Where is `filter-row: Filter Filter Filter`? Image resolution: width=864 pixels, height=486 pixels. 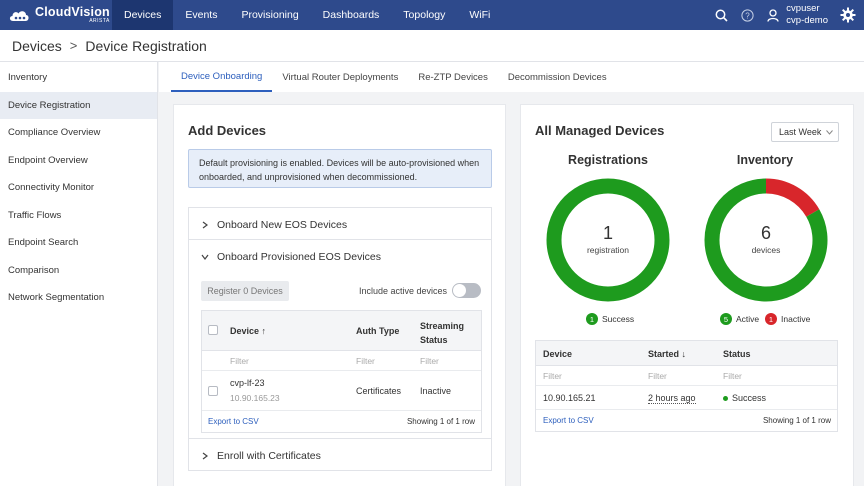
filter-row: Filter Filter Filter is located at coordinates (341, 361).